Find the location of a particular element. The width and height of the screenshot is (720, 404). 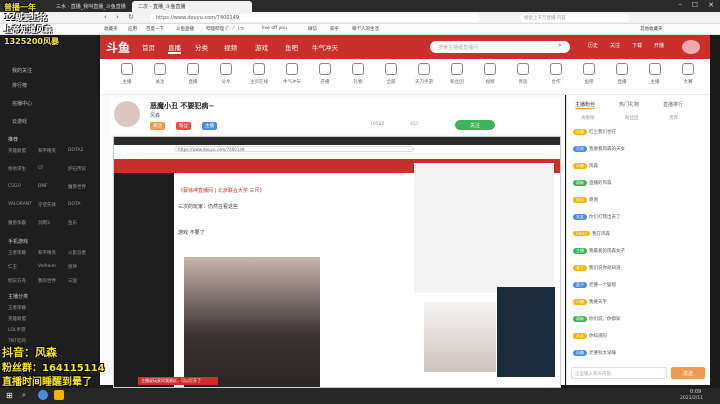

sidebar-game-item: 王者荣耀 is located at coordinates (17, 253).